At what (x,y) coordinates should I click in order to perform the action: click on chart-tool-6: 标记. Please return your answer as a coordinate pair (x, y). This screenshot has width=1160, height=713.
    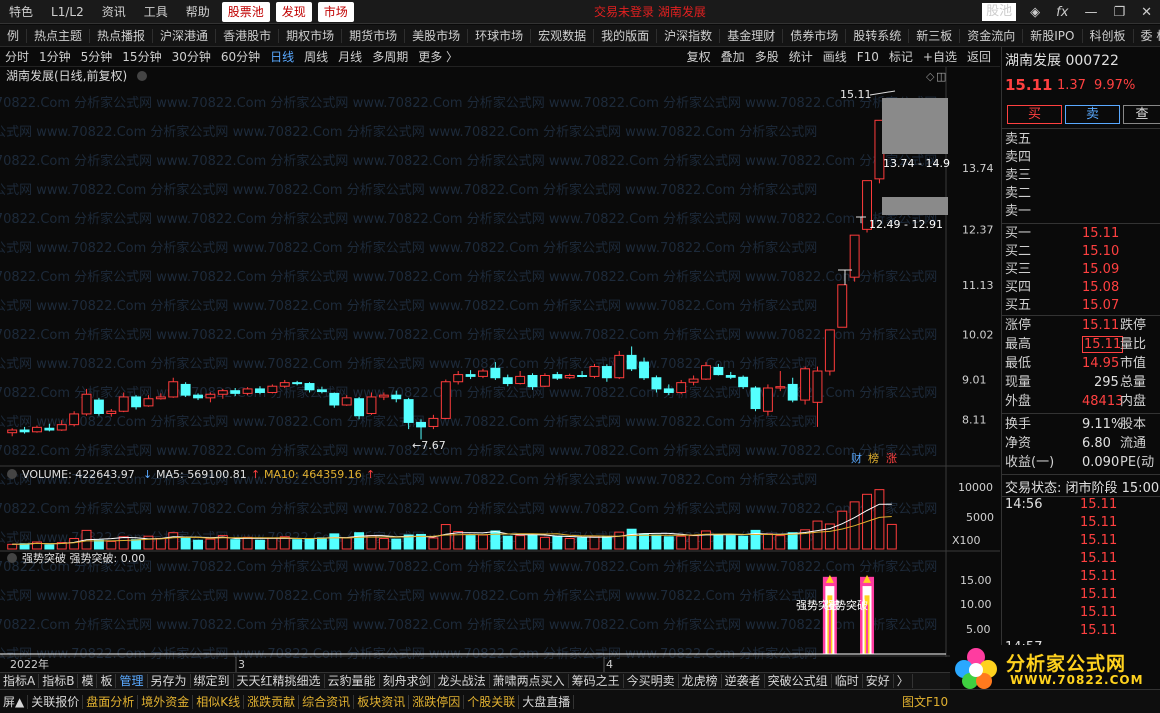
    Looking at the image, I should click on (901, 57).